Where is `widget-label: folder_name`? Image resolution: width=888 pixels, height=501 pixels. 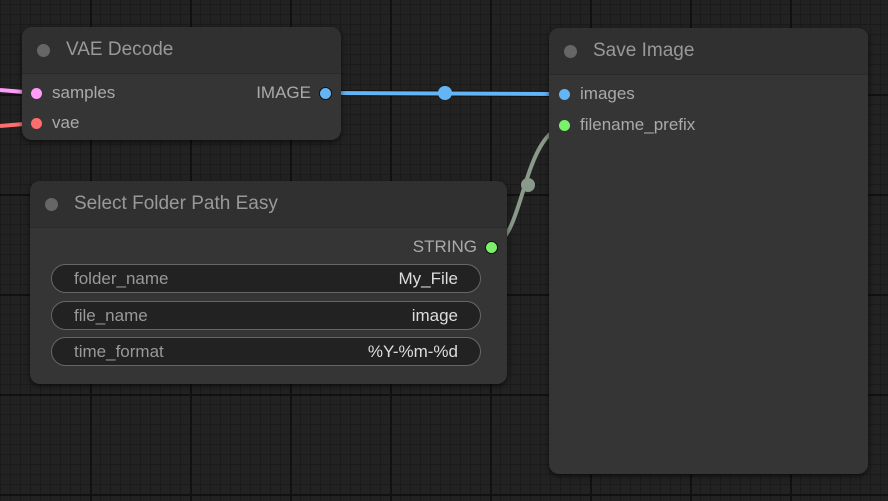
widget-label: folder_name is located at coordinates (121, 278).